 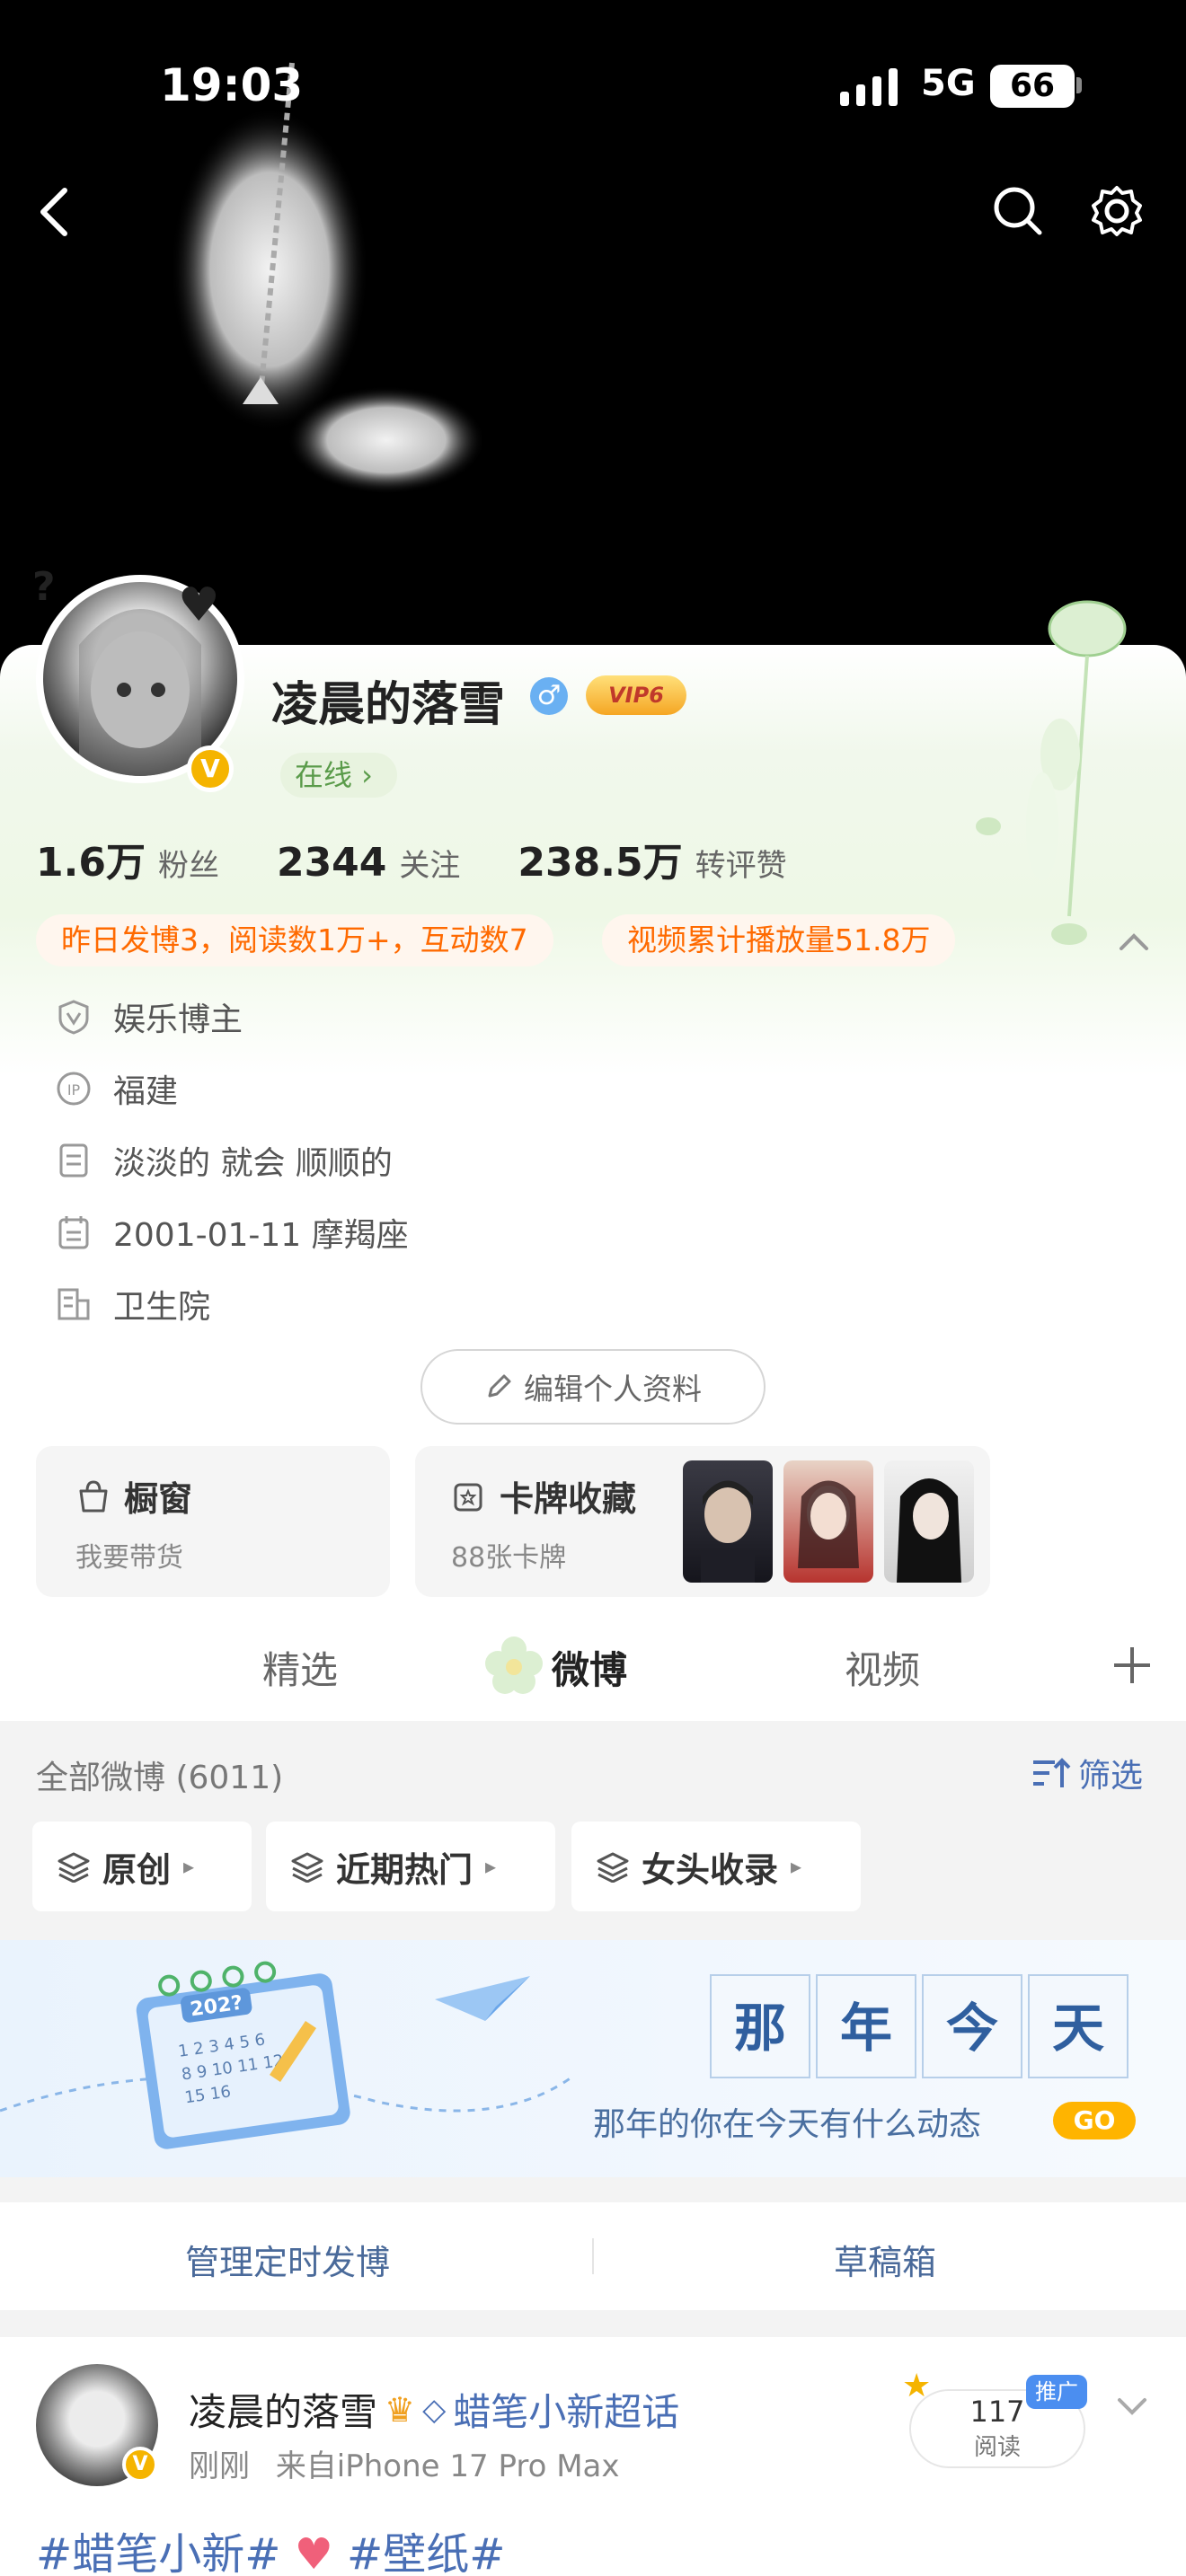 What do you see at coordinates (74, 1017) in the screenshot?
I see `shield-v-icon` at bounding box center [74, 1017].